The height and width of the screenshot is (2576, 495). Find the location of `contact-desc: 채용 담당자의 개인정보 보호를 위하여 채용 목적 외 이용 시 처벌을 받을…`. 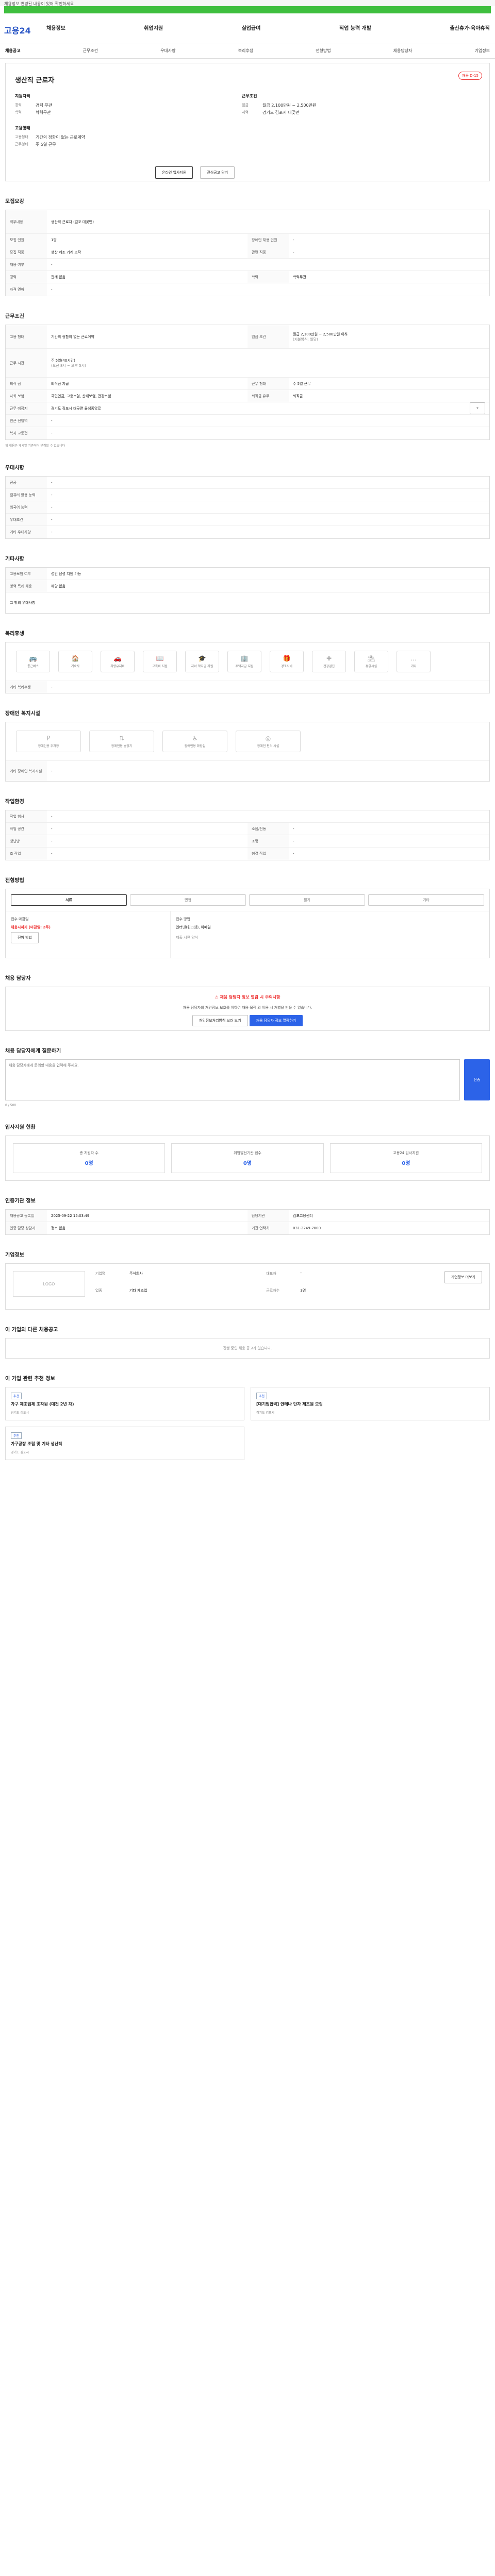

contact-desc: 채용 담당자의 개인정보 보호를 위하여 채용 목적 외 이용 시 처벌을 받을… is located at coordinates (247, 1008).